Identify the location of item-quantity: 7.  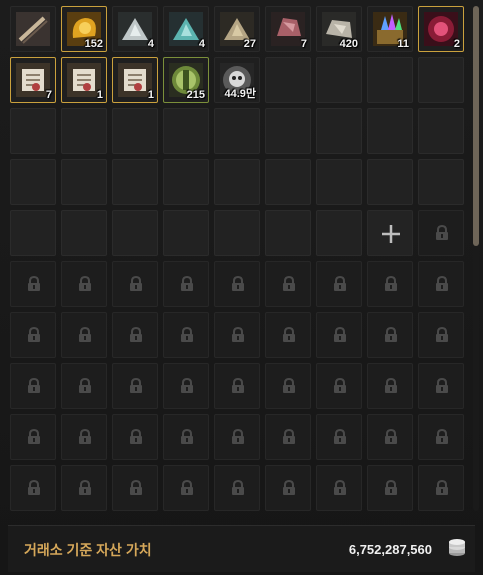
(48, 95).